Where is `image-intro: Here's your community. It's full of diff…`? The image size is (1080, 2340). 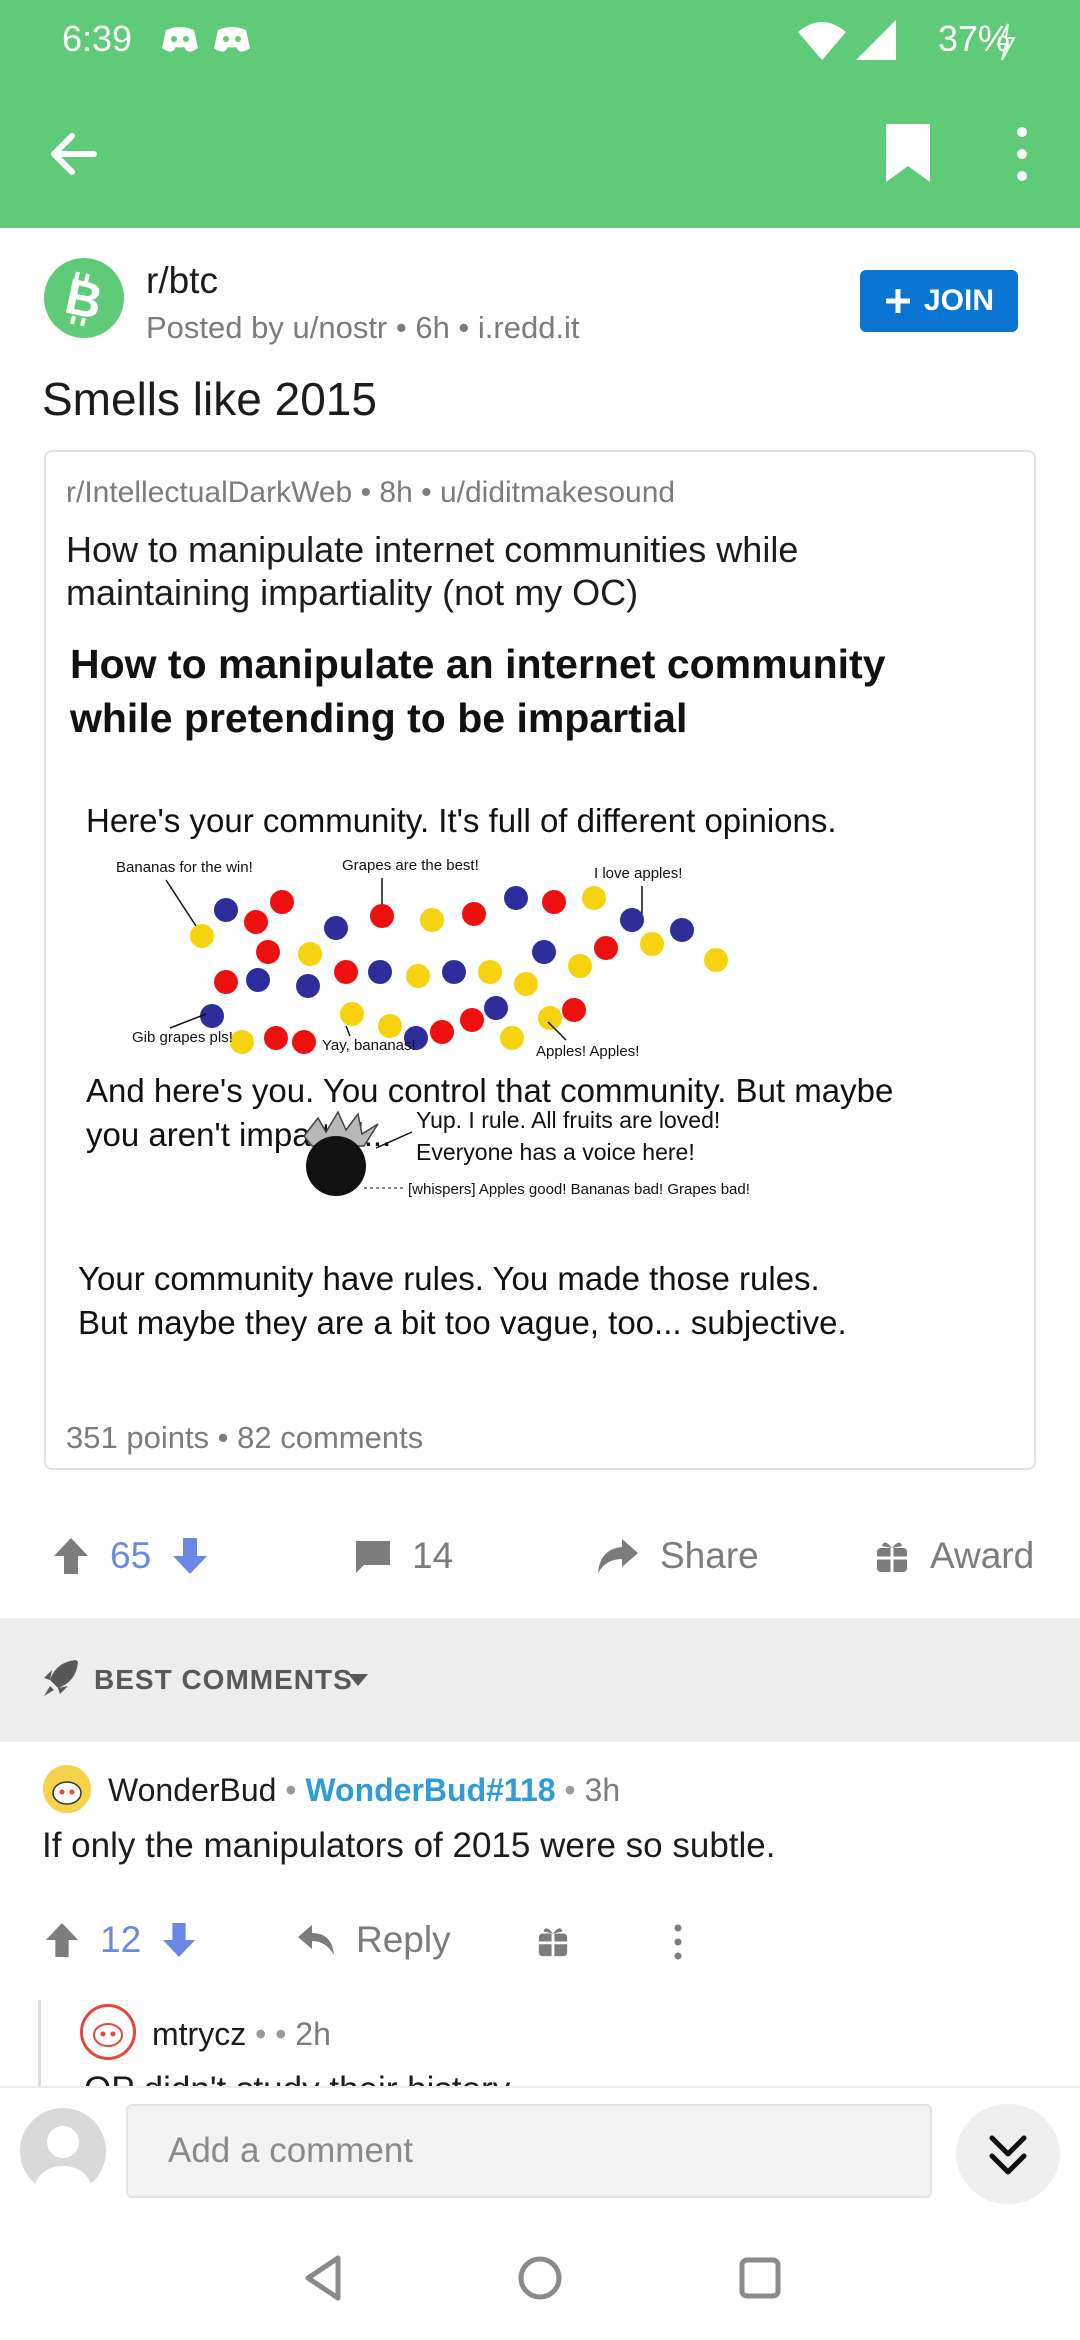
image-intro: Here's your community. It's full of diff… is located at coordinates (461, 820).